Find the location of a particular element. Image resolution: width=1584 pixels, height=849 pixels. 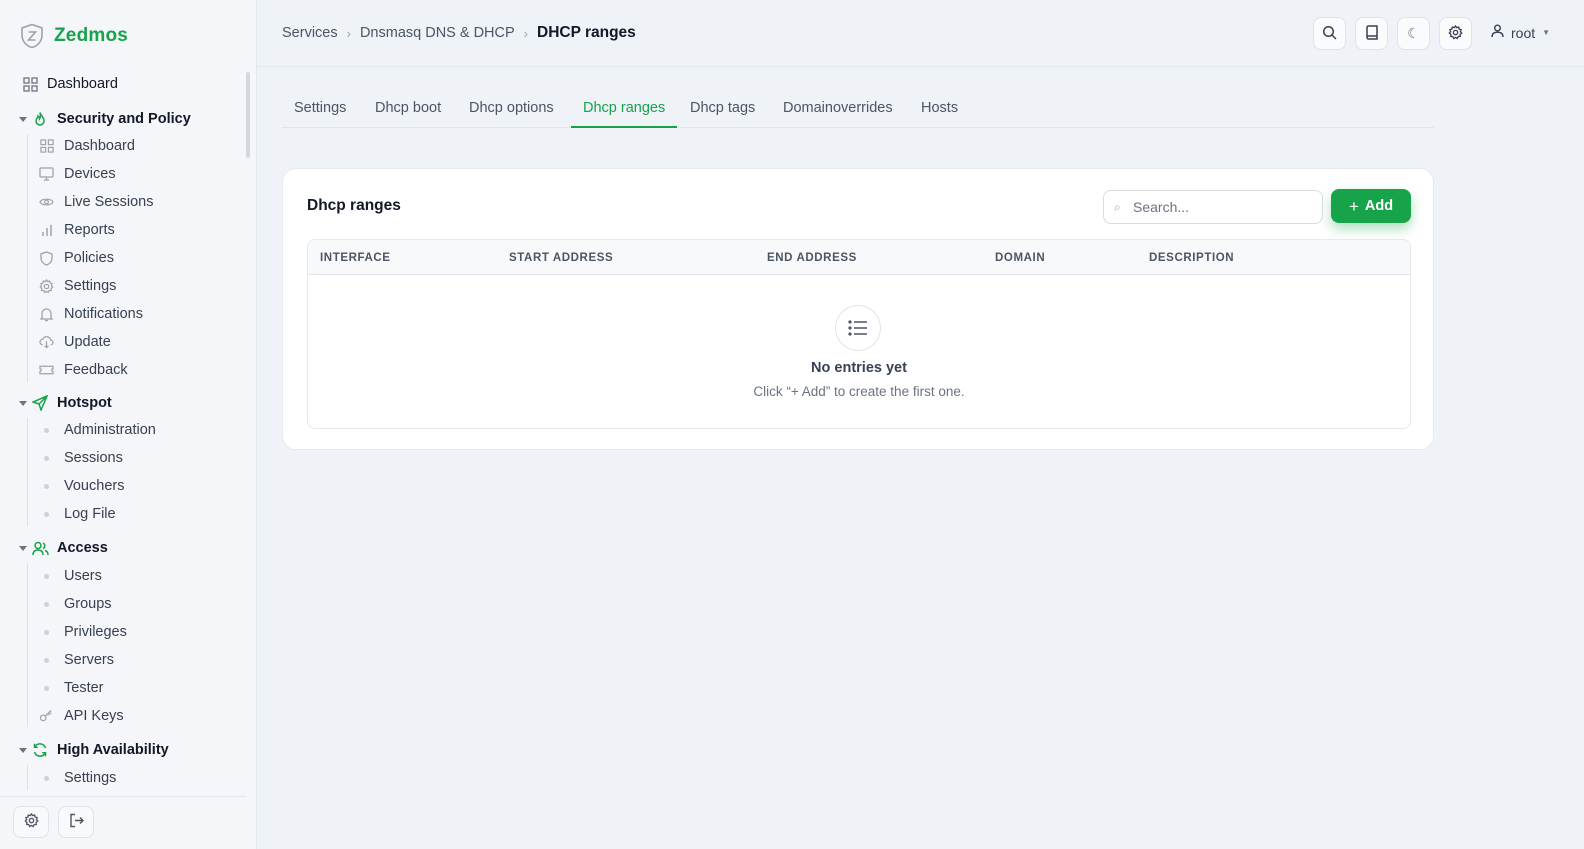

list-icon is located at coordinates (858, 328).